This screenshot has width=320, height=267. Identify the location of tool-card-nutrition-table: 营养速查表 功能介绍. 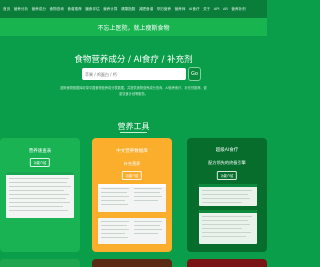
(40, 195).